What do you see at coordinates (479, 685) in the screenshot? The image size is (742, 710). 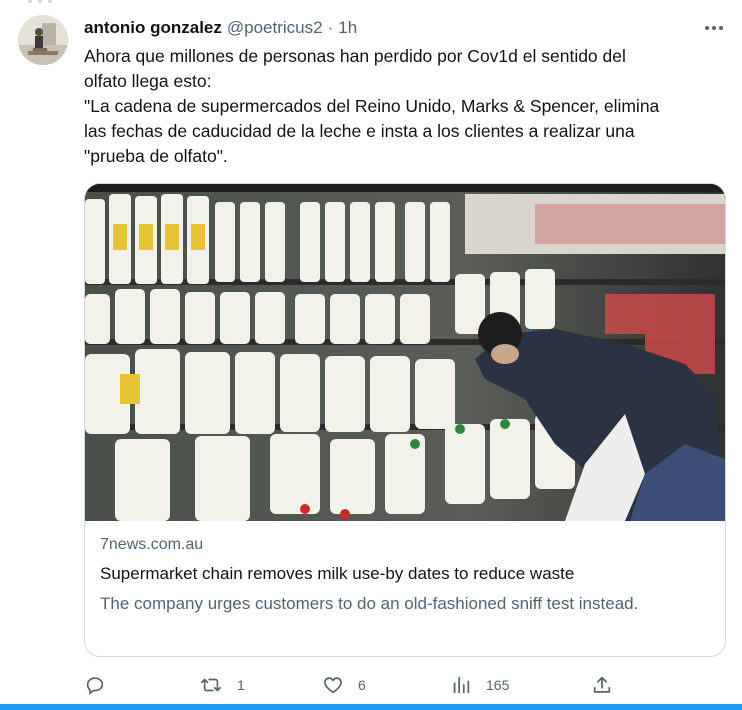 I see `views-button: 165` at bounding box center [479, 685].